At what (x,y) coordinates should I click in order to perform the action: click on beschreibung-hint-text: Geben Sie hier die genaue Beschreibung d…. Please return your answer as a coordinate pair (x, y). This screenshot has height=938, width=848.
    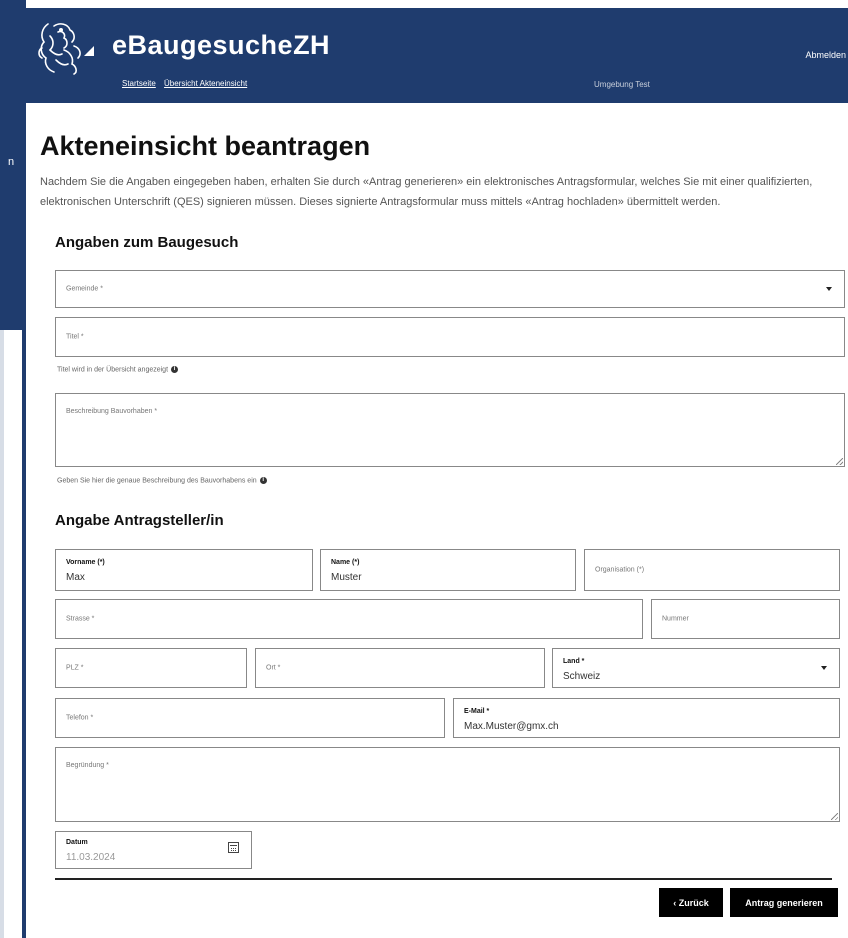
    Looking at the image, I should click on (157, 481).